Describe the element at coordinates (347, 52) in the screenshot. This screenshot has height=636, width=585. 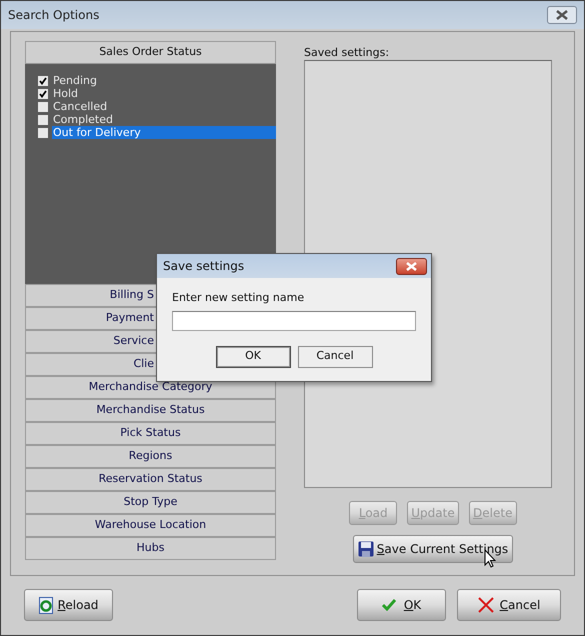
I see `saved-settings-label: Saved settings:` at that location.